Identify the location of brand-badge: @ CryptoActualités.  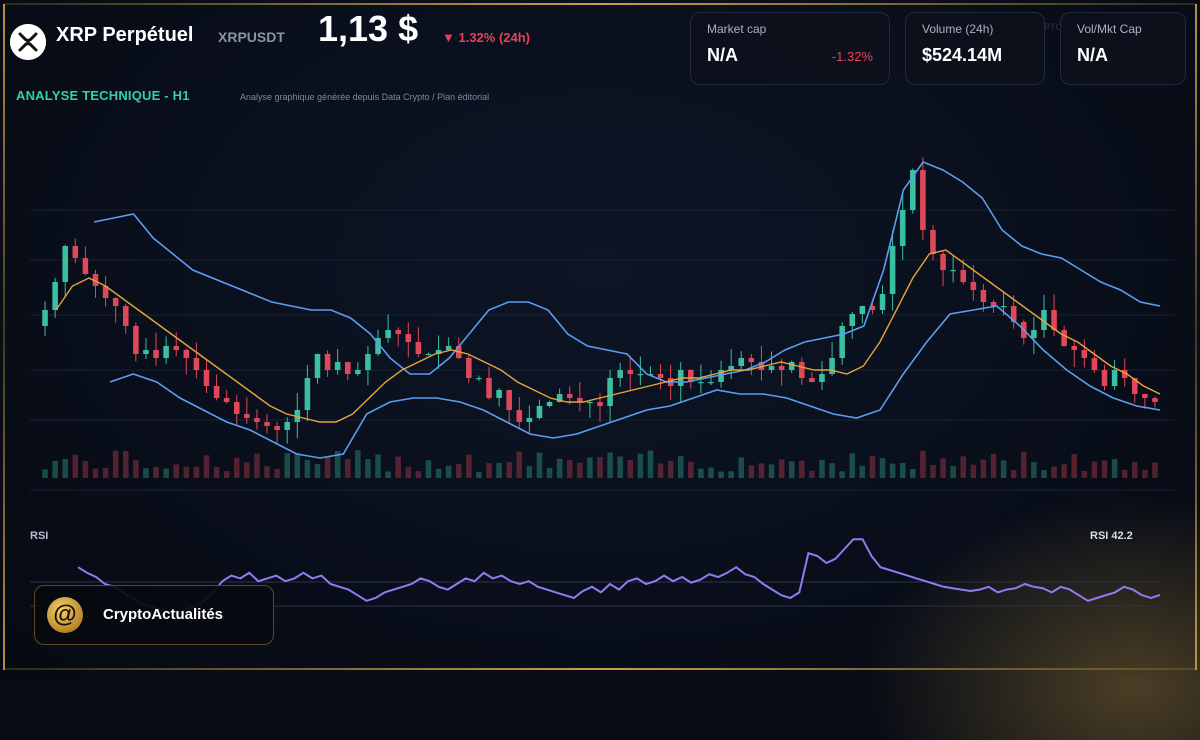
(154, 615).